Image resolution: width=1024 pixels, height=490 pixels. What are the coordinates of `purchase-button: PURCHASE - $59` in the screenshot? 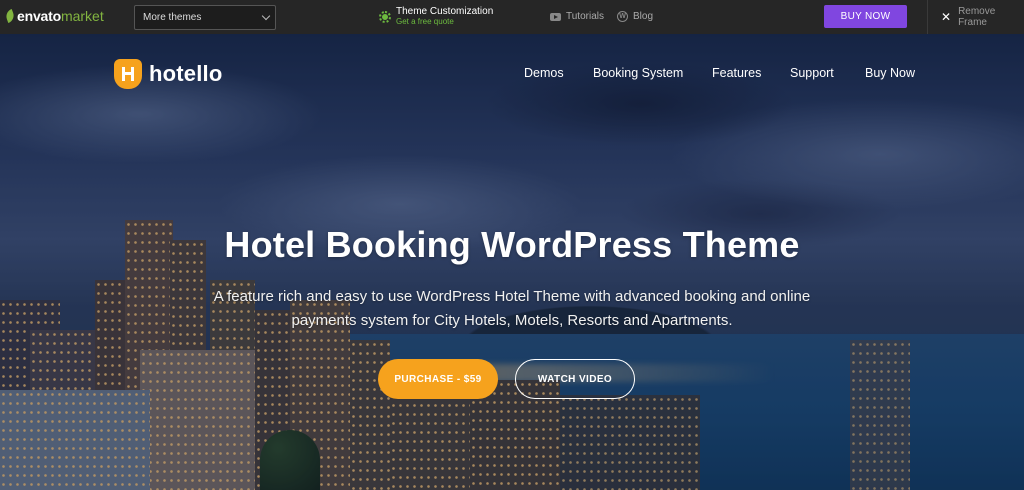 It's located at (438, 379).